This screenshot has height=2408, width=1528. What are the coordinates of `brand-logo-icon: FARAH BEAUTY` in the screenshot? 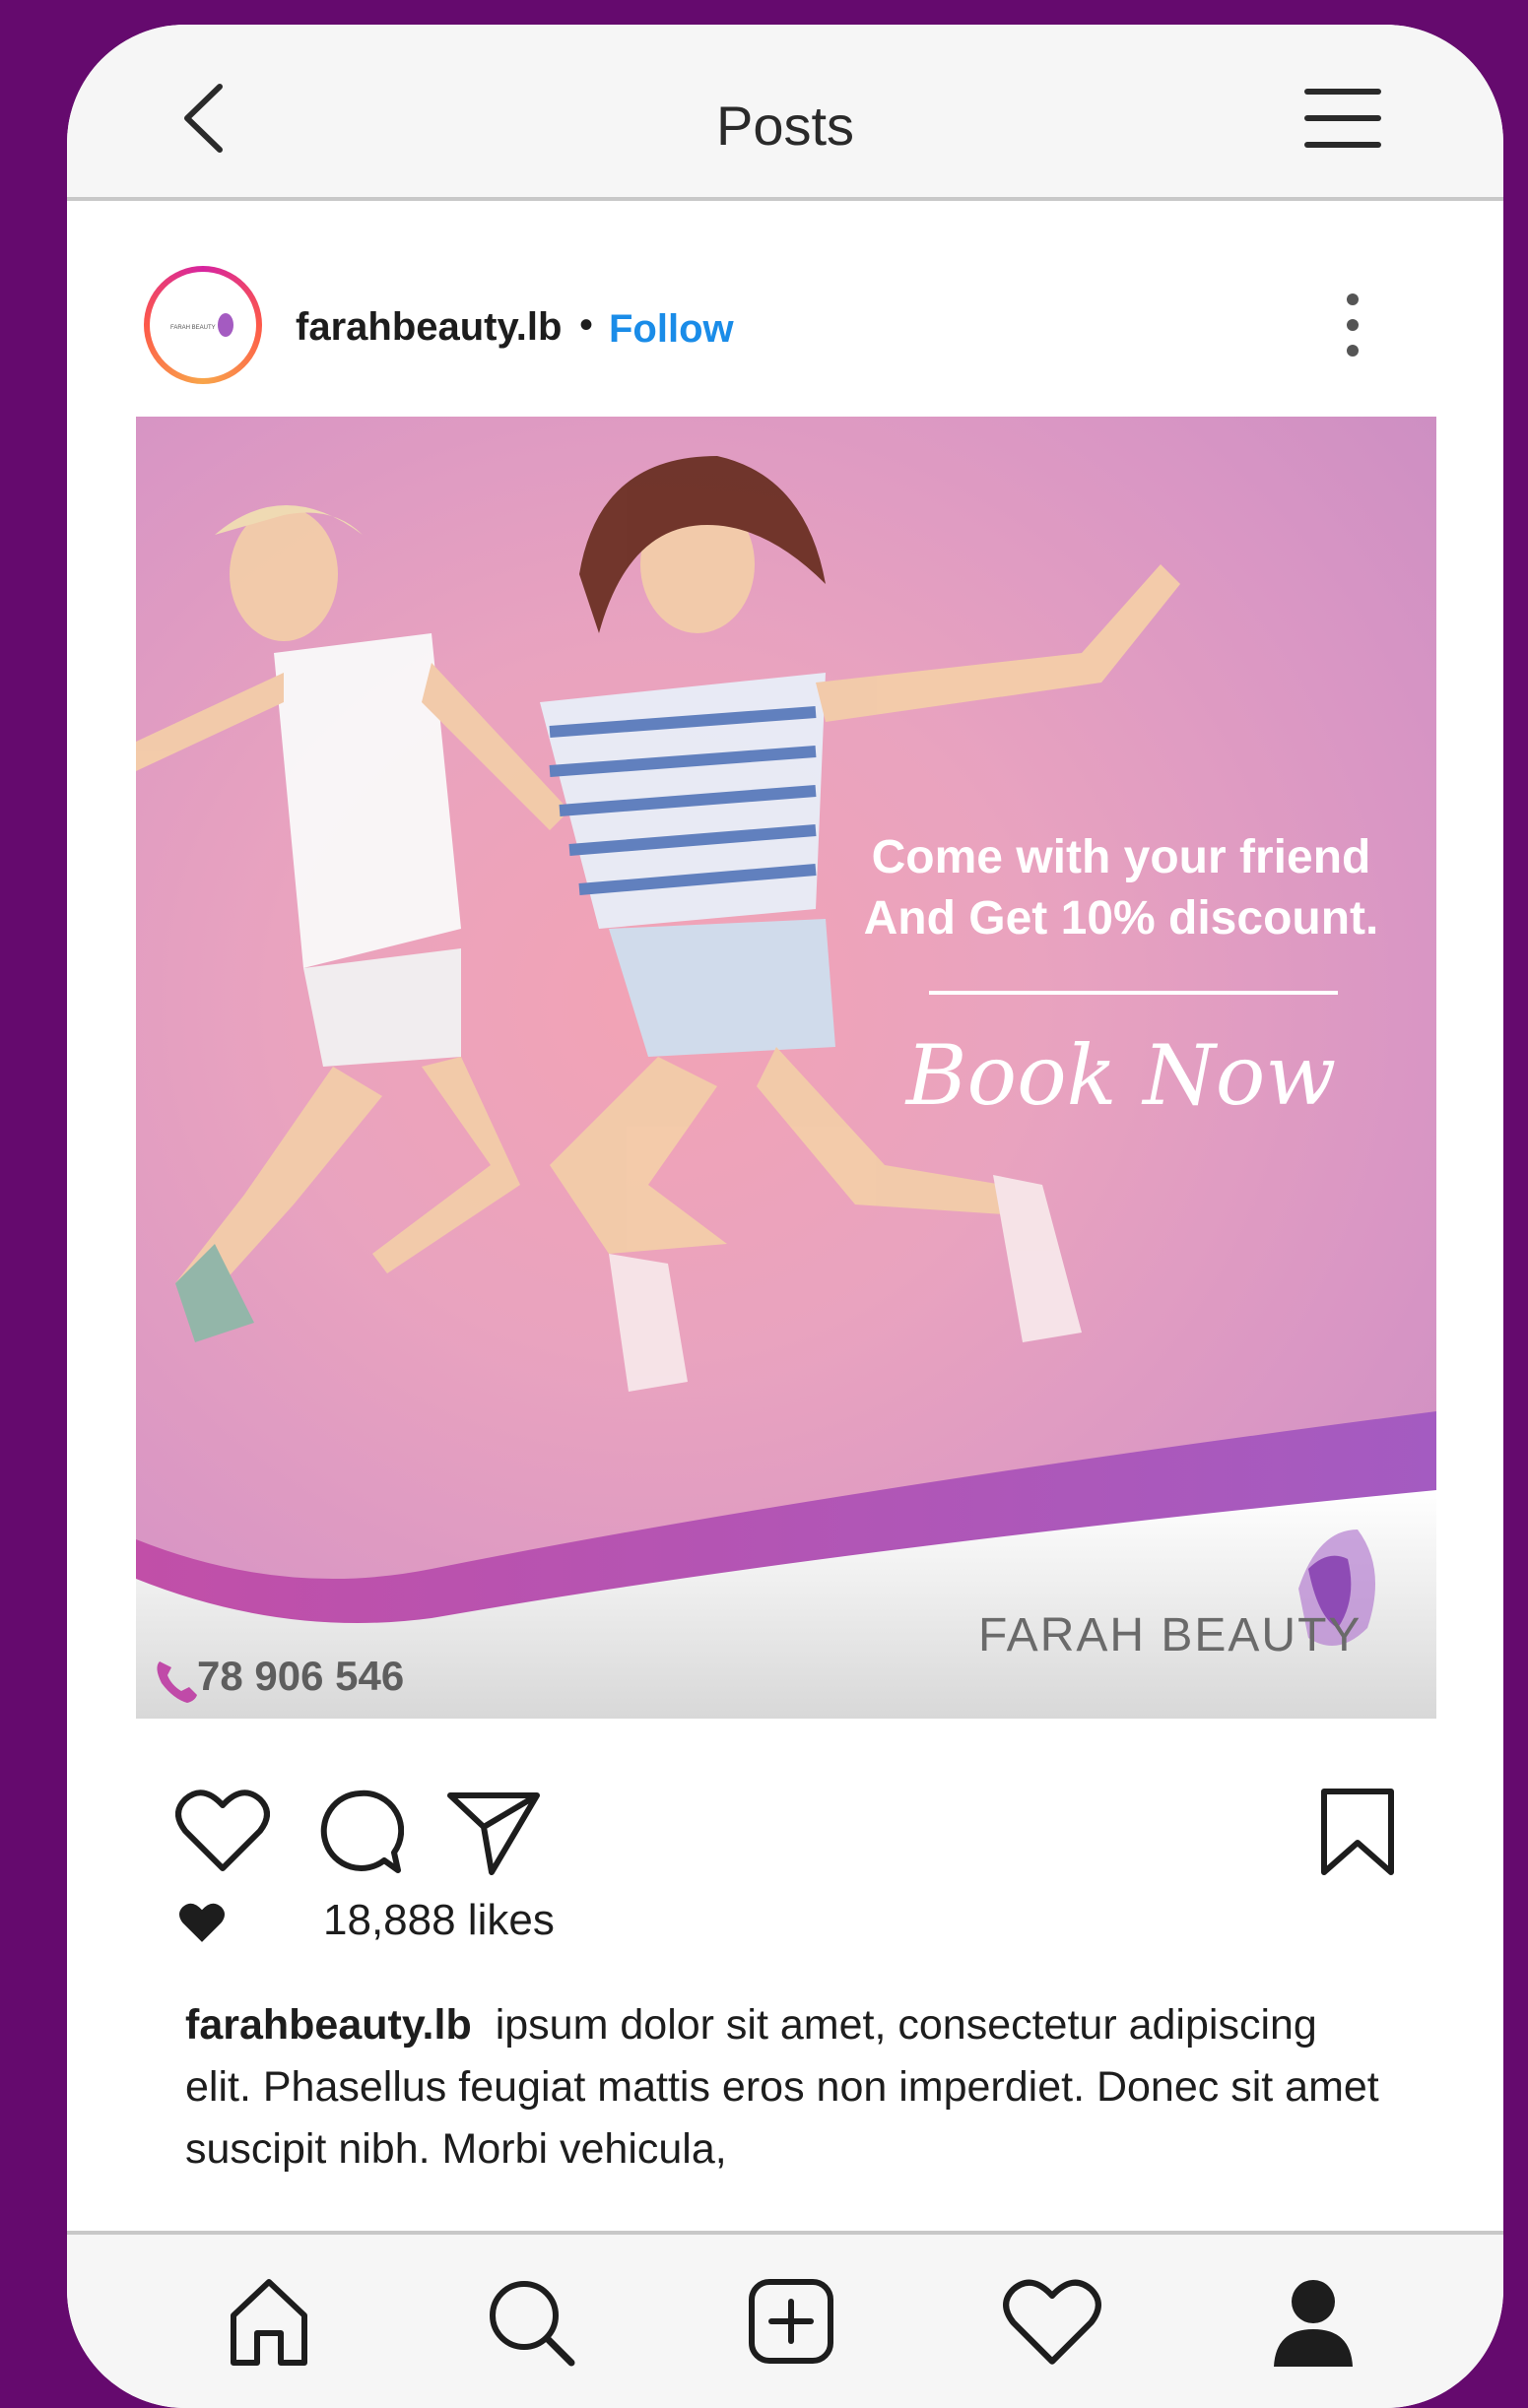 It's located at (201, 325).